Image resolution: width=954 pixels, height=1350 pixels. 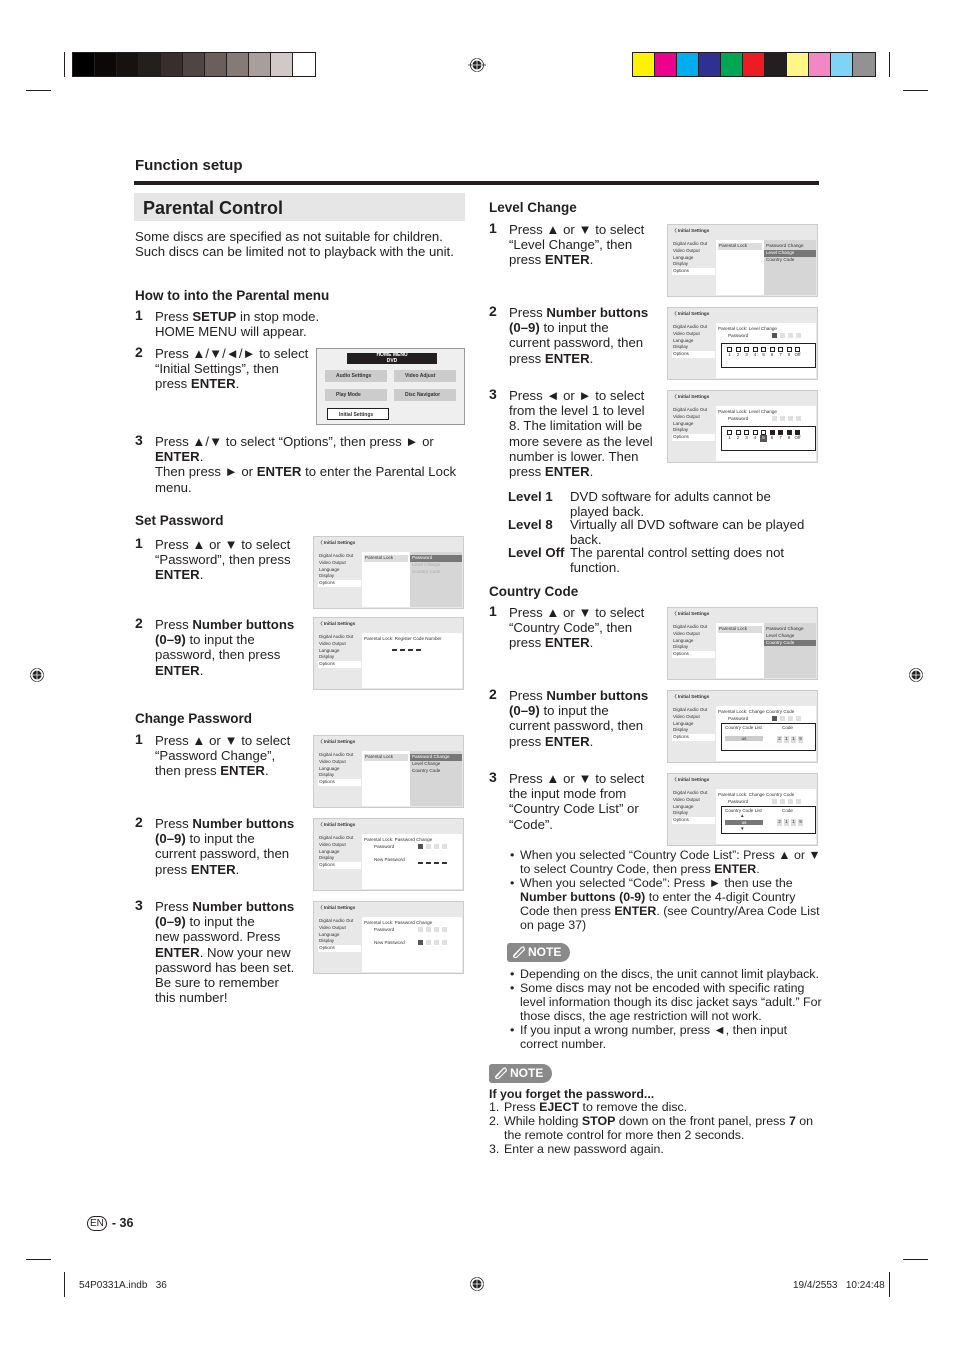 I want to click on level-label: Off, so click(x=797, y=354).